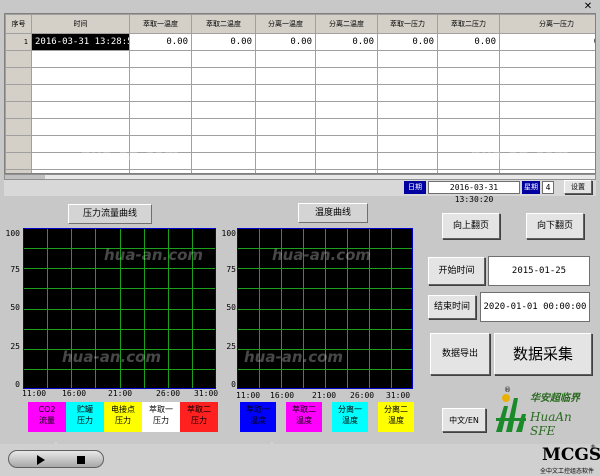 The height and width of the screenshot is (476, 600). I want to click on column-header: 序号, so click(18, 24).